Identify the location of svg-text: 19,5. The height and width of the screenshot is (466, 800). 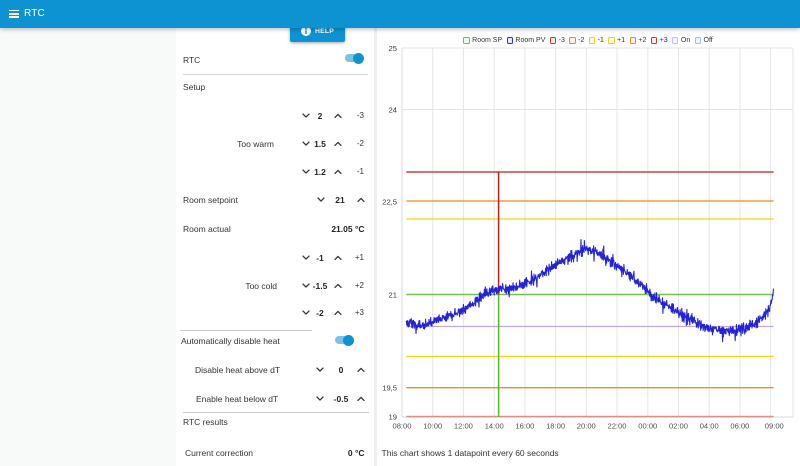
(389, 387).